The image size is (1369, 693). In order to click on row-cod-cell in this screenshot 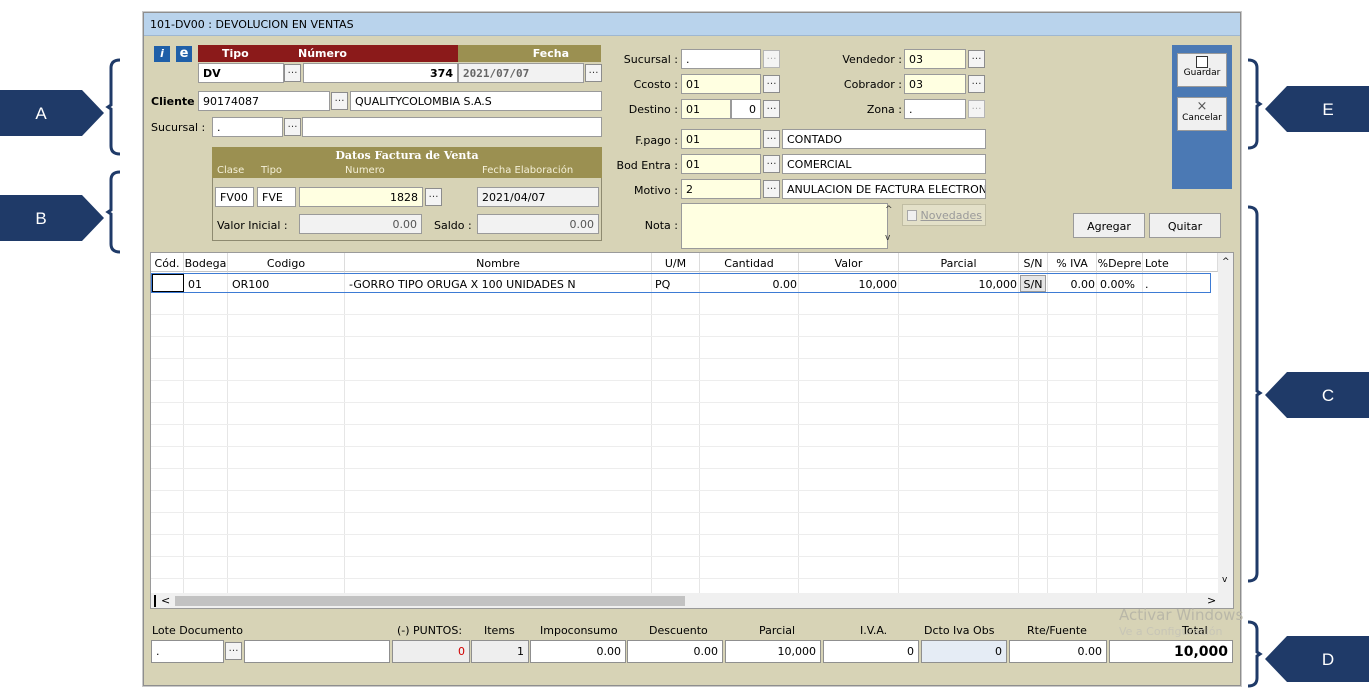, I will do `click(168, 283)`.